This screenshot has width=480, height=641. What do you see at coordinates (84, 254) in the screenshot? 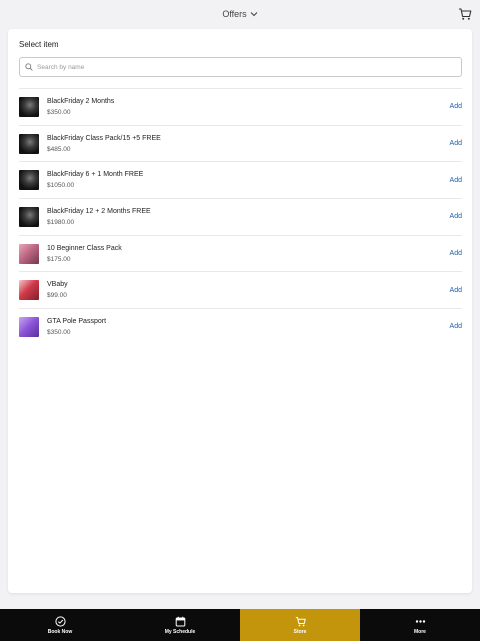
I see `item-info: 10 Beginner Class Pack $175.00` at bounding box center [84, 254].